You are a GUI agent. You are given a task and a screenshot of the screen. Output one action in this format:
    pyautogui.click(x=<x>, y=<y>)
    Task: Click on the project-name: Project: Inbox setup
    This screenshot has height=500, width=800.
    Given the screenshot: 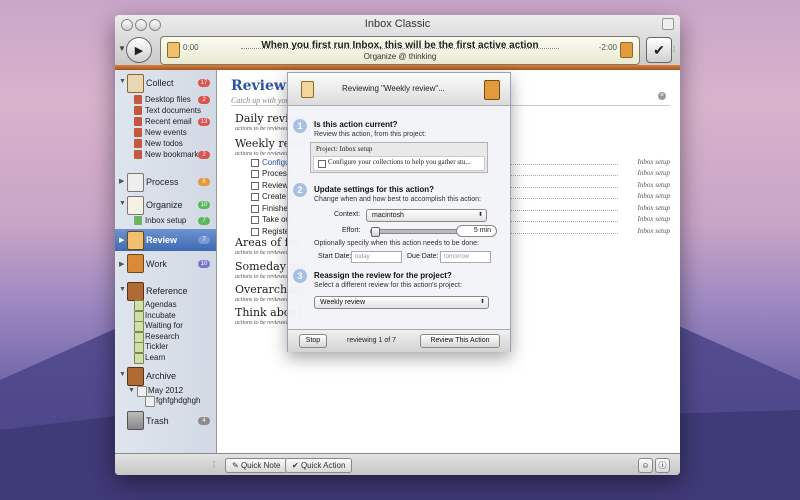 What is the action you would take?
    pyautogui.click(x=344, y=149)
    